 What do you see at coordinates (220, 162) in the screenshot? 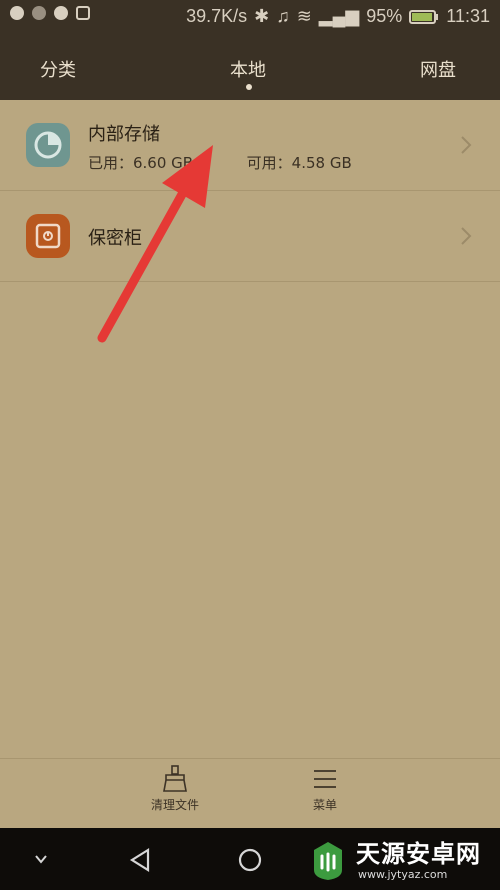
I see `storage-usage: 已用：6.60 GB 可用：4.58 GB` at bounding box center [220, 162].